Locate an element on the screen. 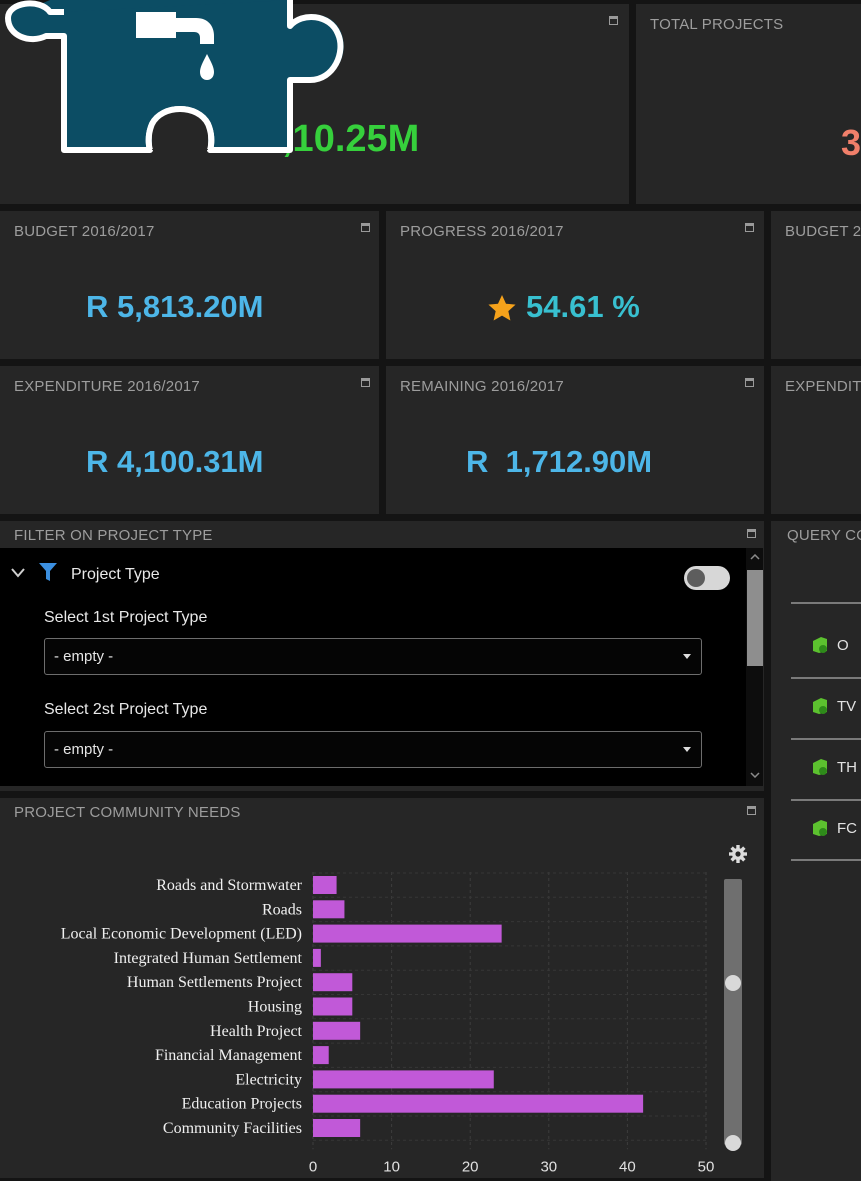 Image resolution: width=861 pixels, height=1181 pixels. category-label: Community Facilities is located at coordinates (232, 1128).